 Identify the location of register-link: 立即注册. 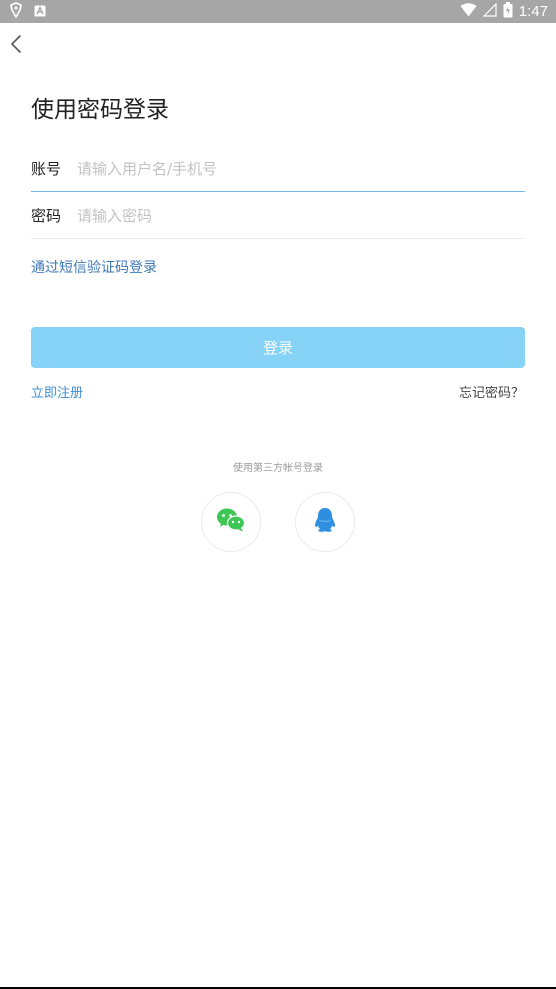
(57, 391).